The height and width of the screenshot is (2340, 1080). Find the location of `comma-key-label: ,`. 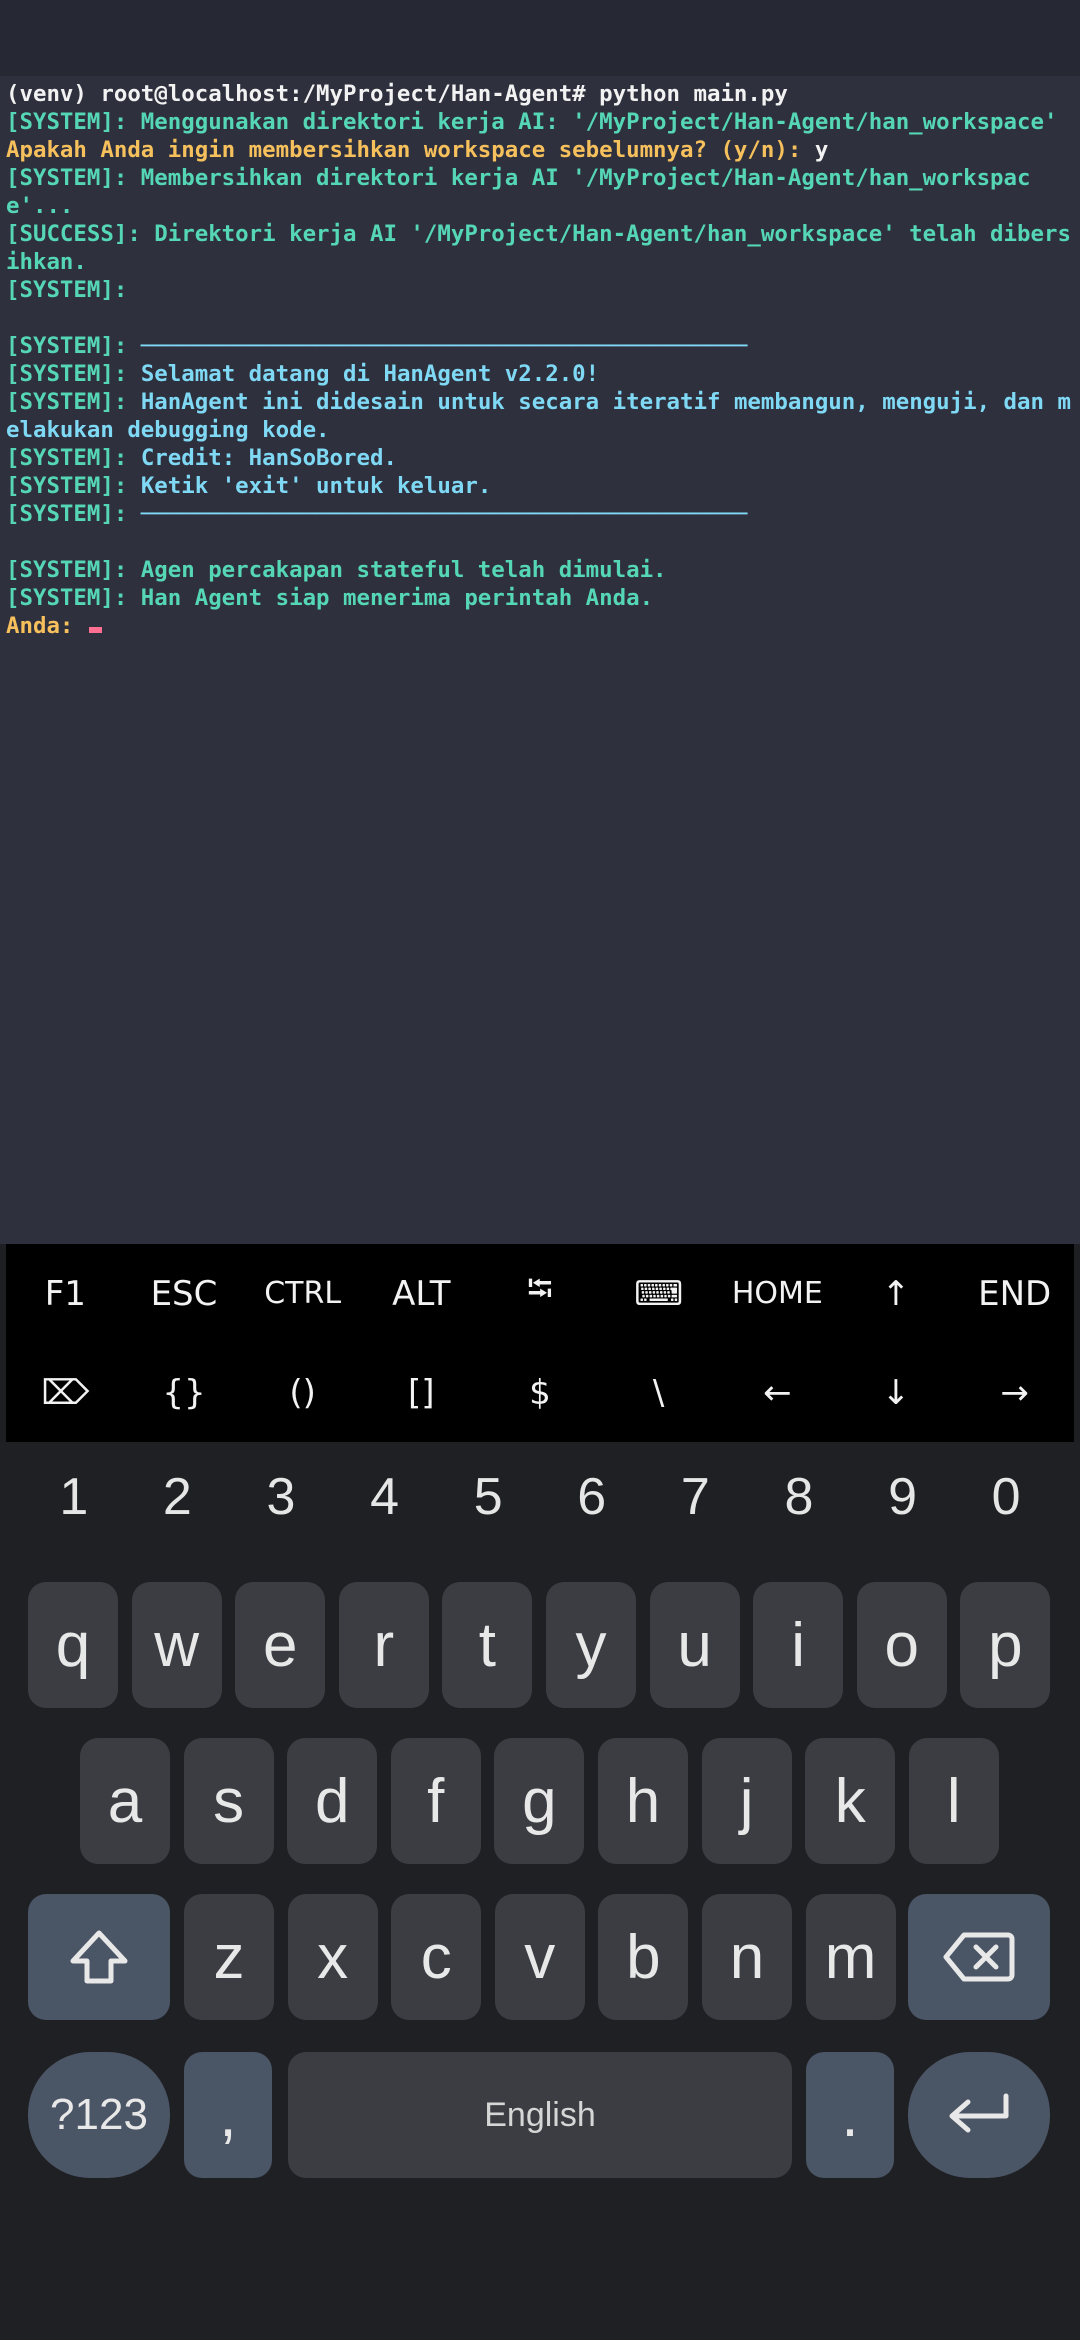

comma-key-label: , is located at coordinates (228, 2115).